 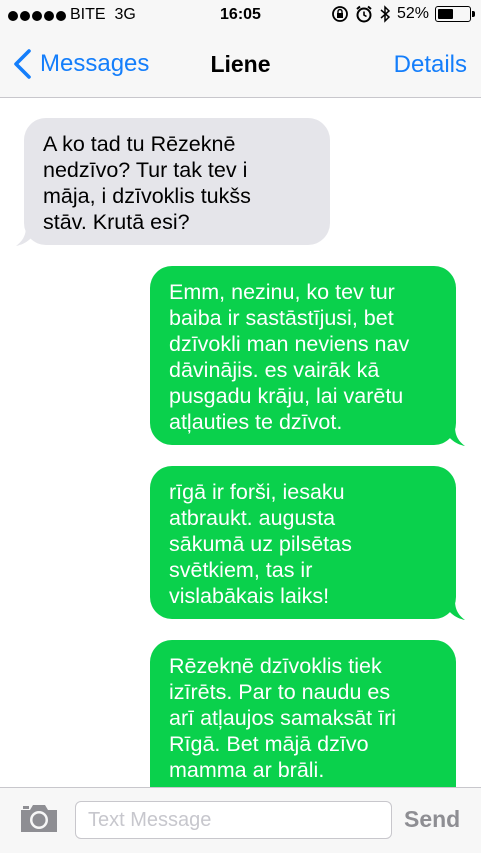 What do you see at coordinates (364, 14) in the screenshot?
I see `alarm-icon` at bounding box center [364, 14].